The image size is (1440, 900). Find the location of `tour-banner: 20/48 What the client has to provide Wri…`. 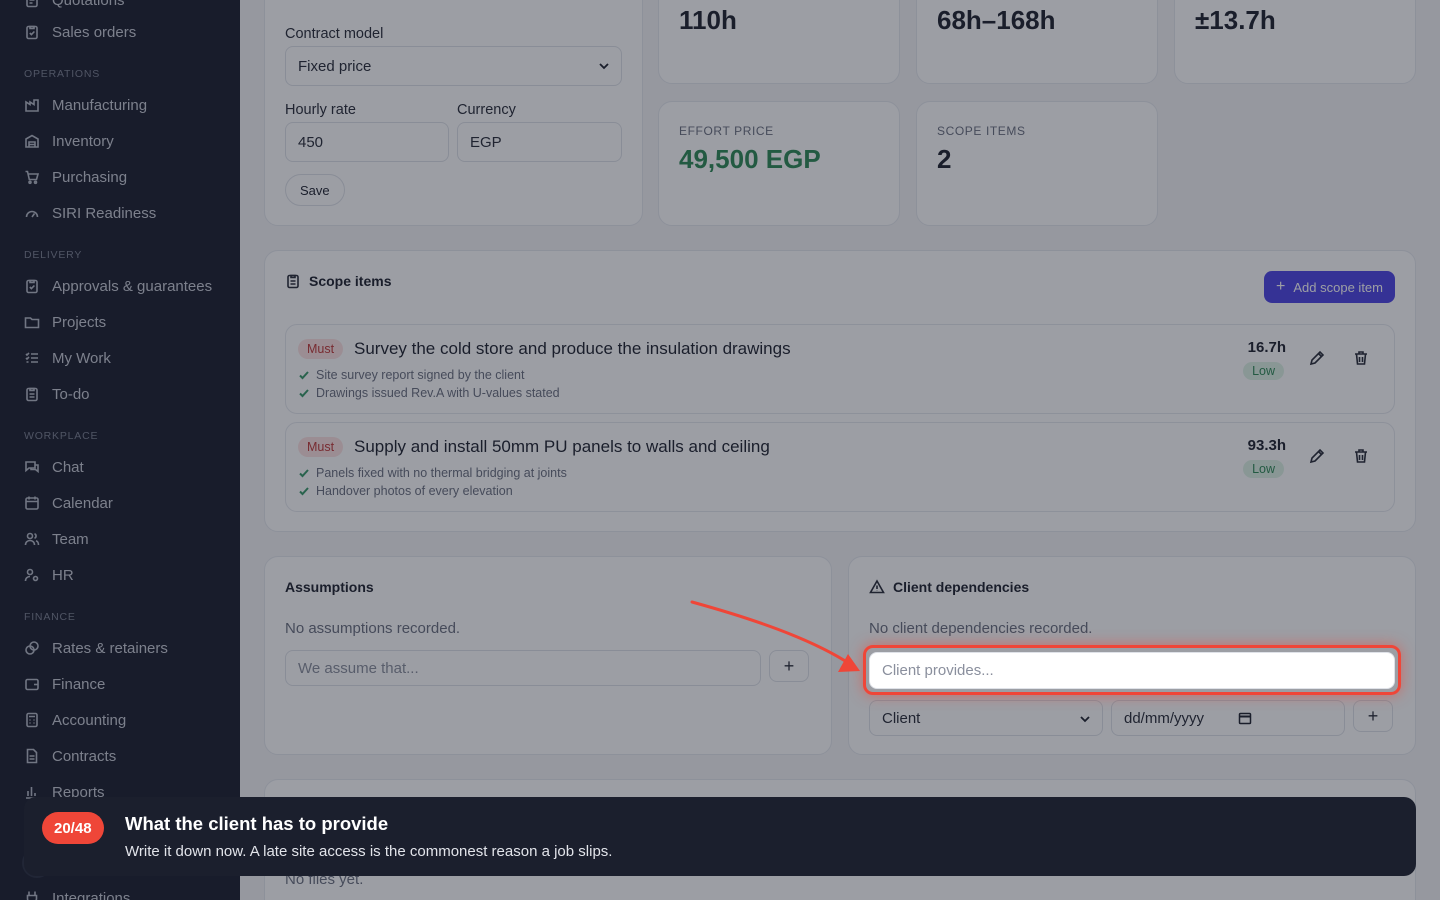

tour-banner: 20/48 What the client has to provide Wri… is located at coordinates (720, 836).